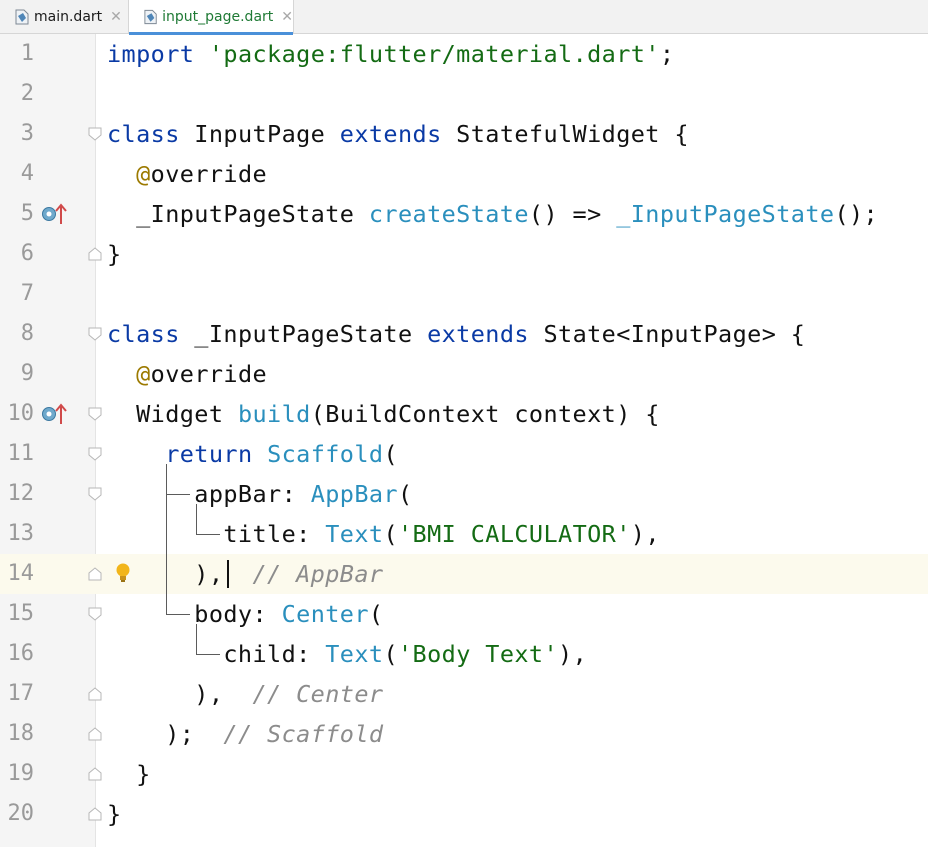  What do you see at coordinates (325, 454) in the screenshot?
I see `code-token: Scaffold` at bounding box center [325, 454].